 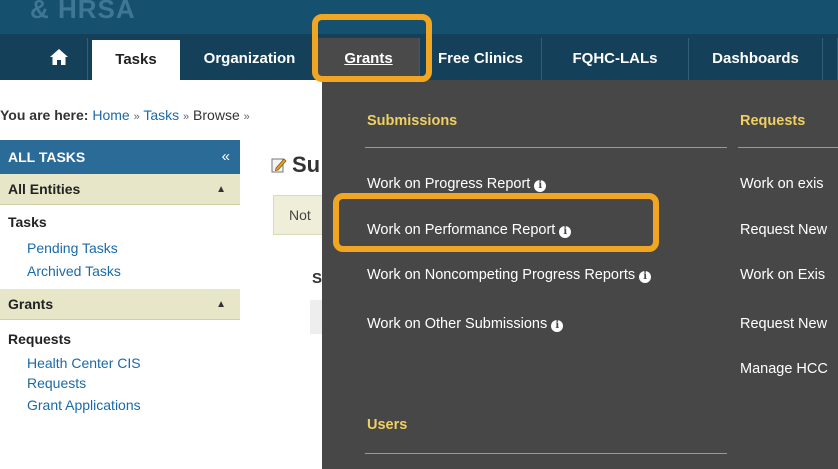 What do you see at coordinates (120, 405) in the screenshot?
I see `sidebar-link-grant-applications: Grant Applications` at bounding box center [120, 405].